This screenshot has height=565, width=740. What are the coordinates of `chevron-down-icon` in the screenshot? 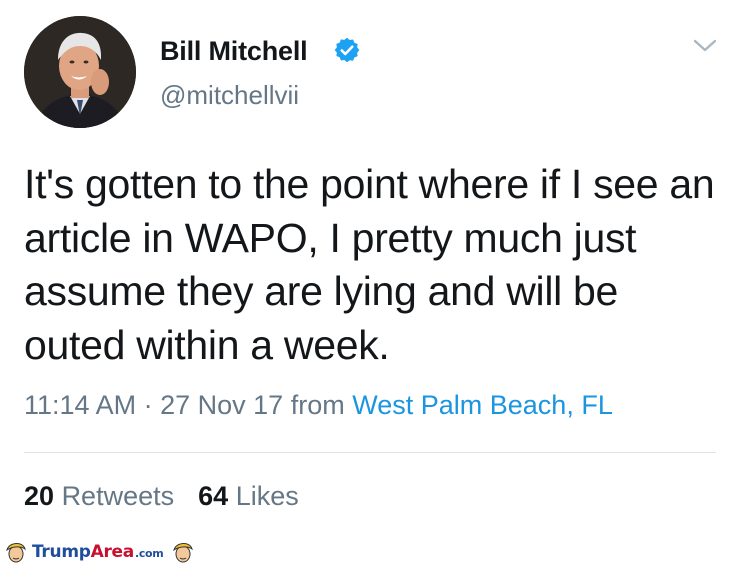 It's located at (705, 46).